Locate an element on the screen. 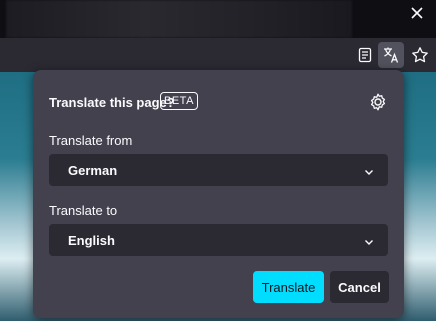 The image size is (436, 321). blurred-tab-title is located at coordinates (179, 19).